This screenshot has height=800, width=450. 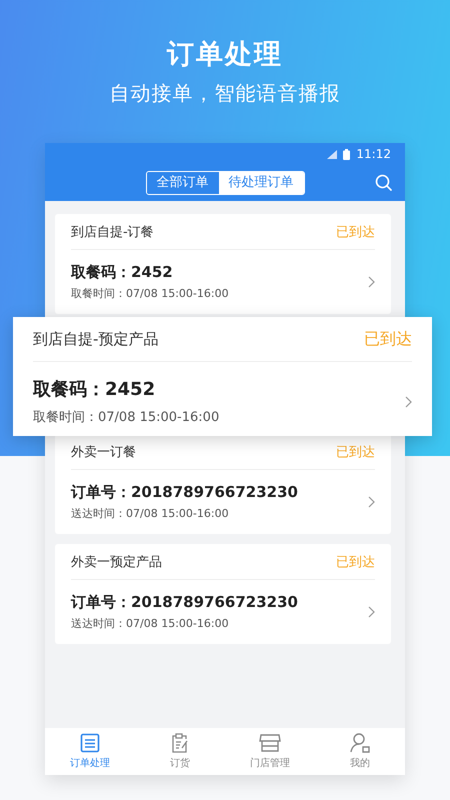 I want to click on order-card: 外卖一订餐 已到达 订单号：2018789766723230 送达时间：07/08 15:00-16:00, so click(x=223, y=484).